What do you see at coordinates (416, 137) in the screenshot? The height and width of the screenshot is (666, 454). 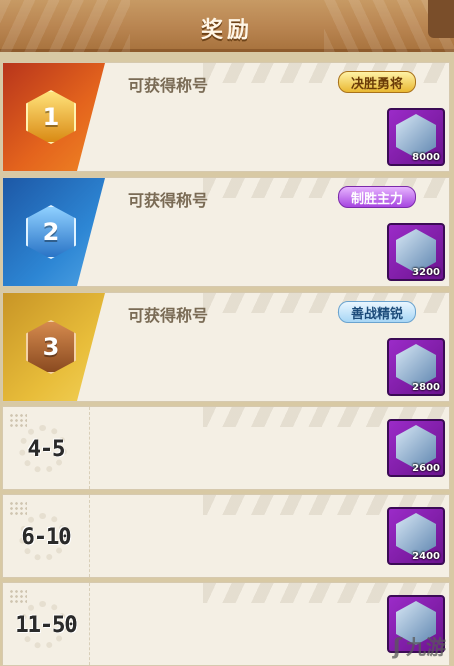 I see `reward-item-slot: 8000` at bounding box center [416, 137].